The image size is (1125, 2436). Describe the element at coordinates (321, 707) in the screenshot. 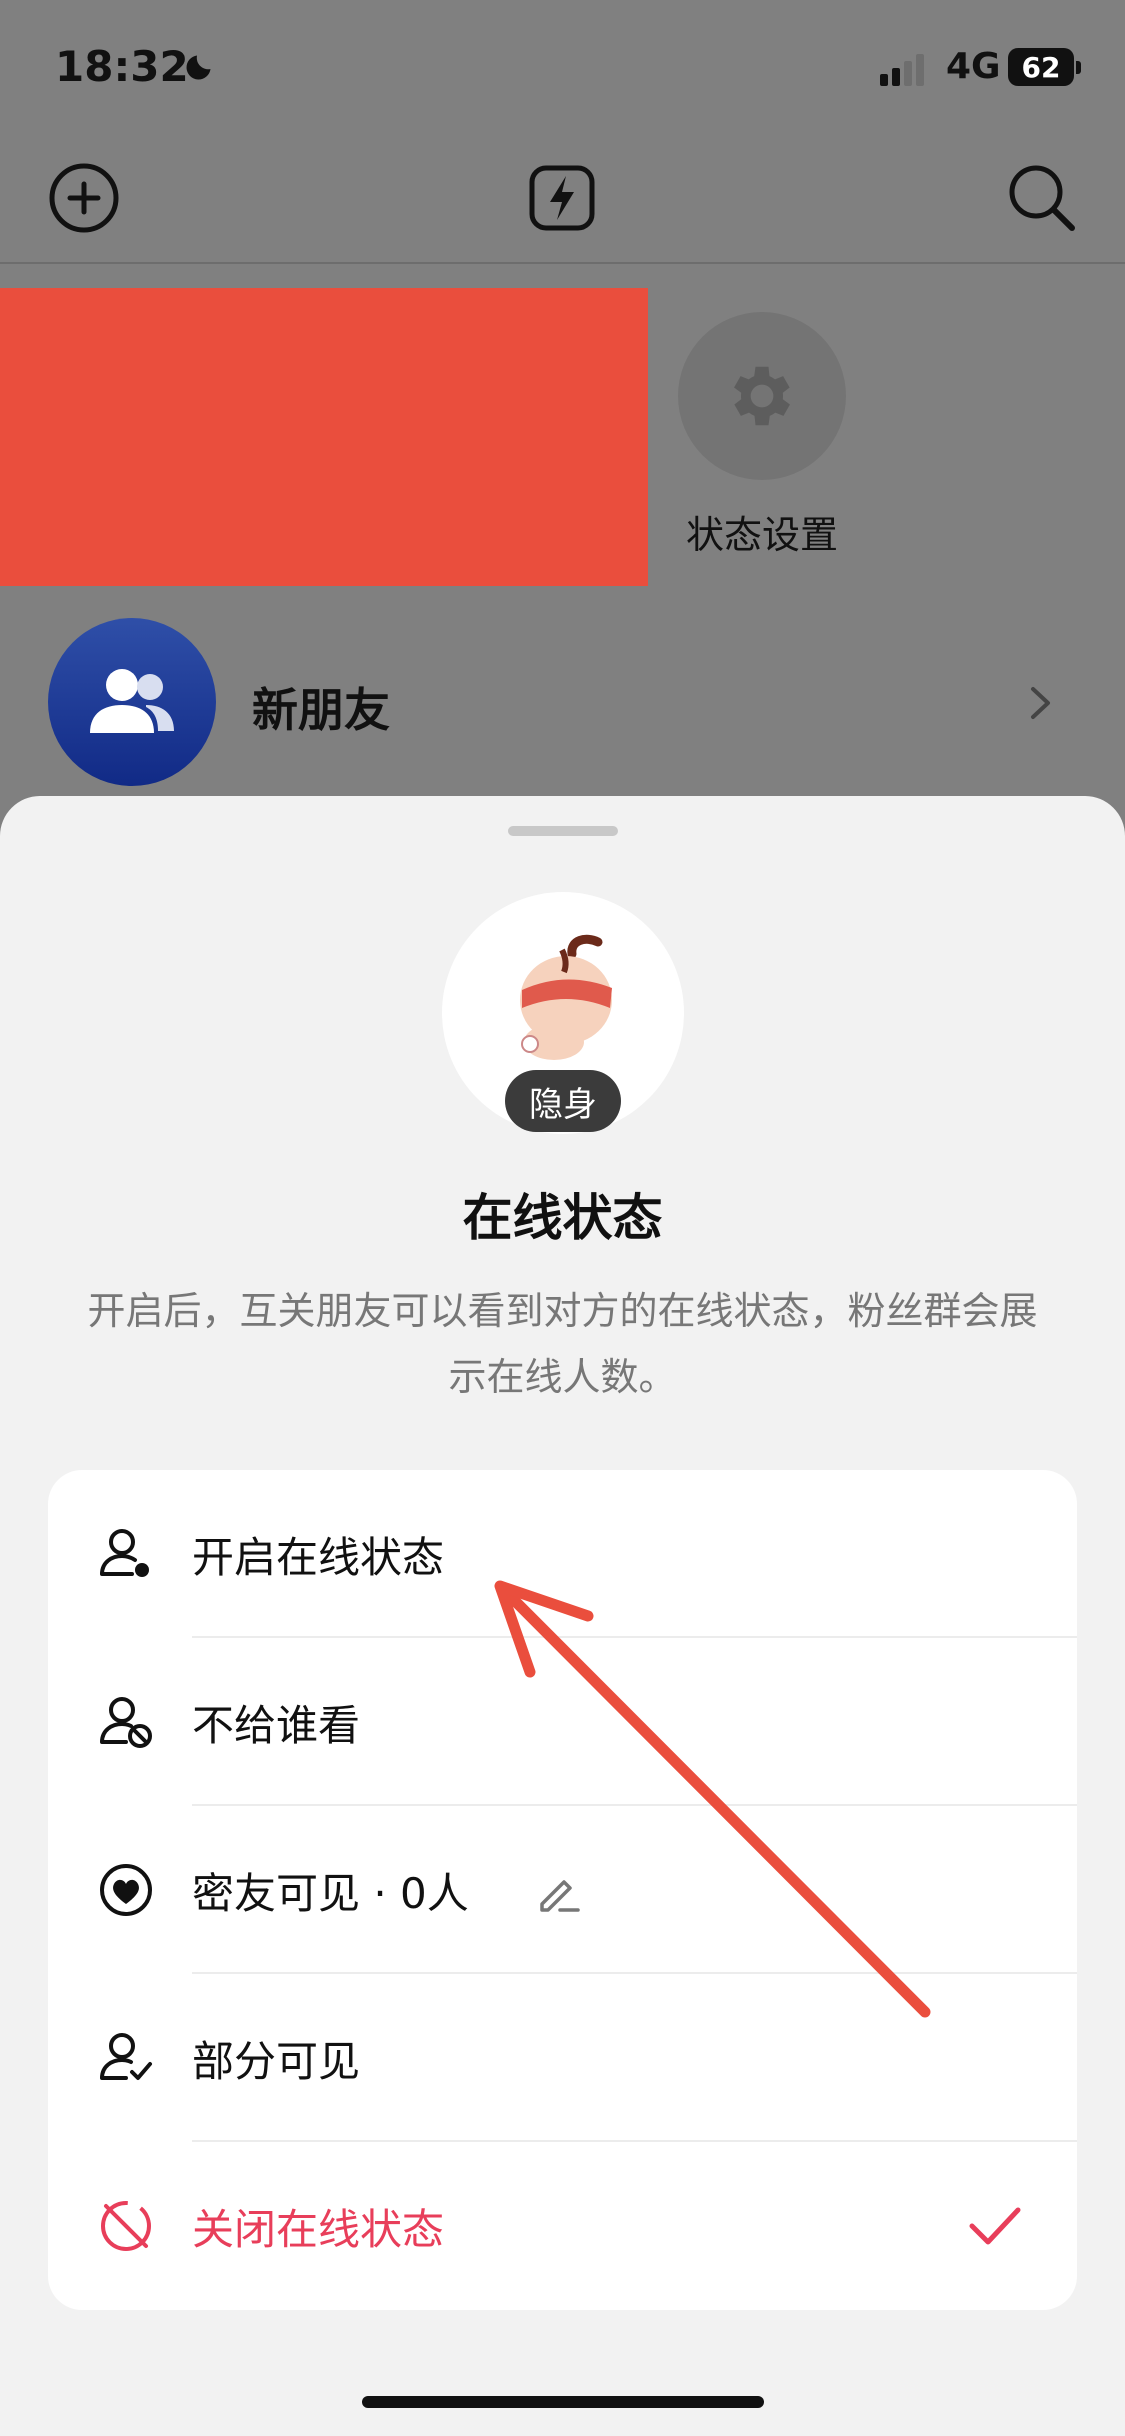

I see `new-friends-label: 新朋友` at that location.